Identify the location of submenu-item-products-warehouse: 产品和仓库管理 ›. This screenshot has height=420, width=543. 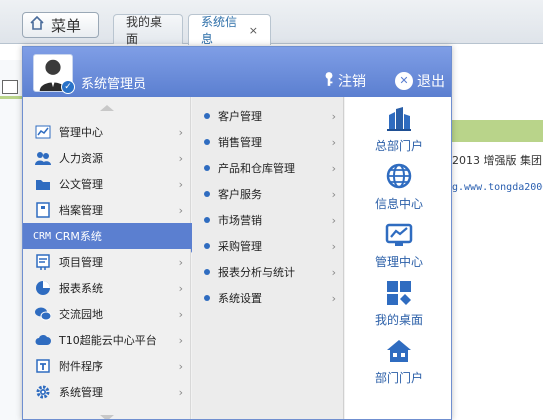
(268, 168).